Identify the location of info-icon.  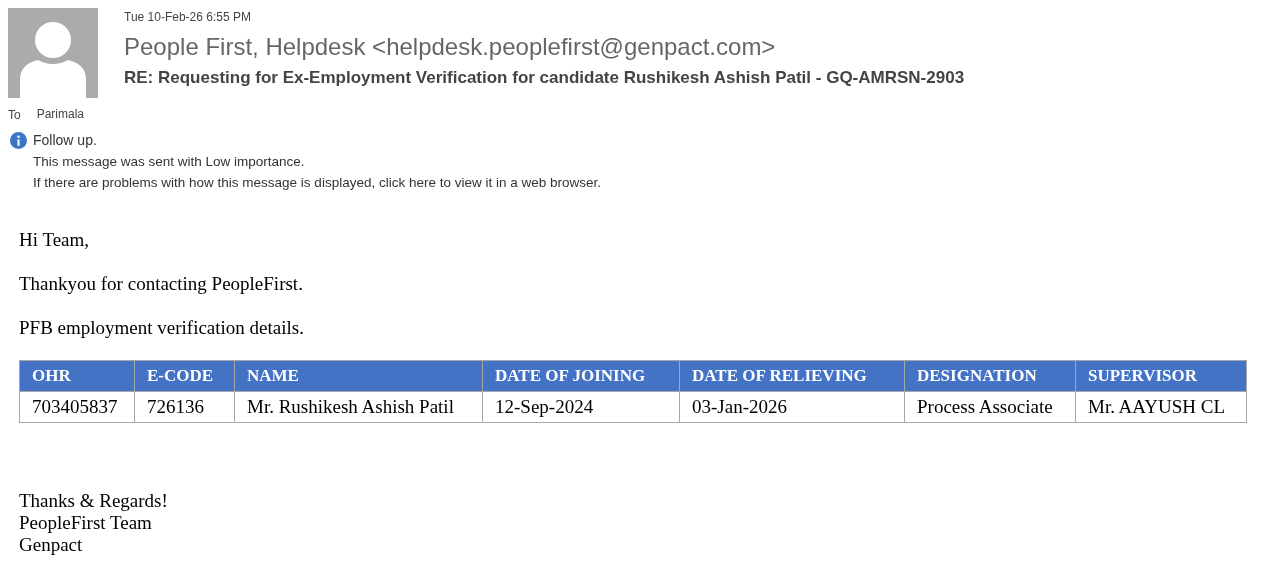
(18, 140).